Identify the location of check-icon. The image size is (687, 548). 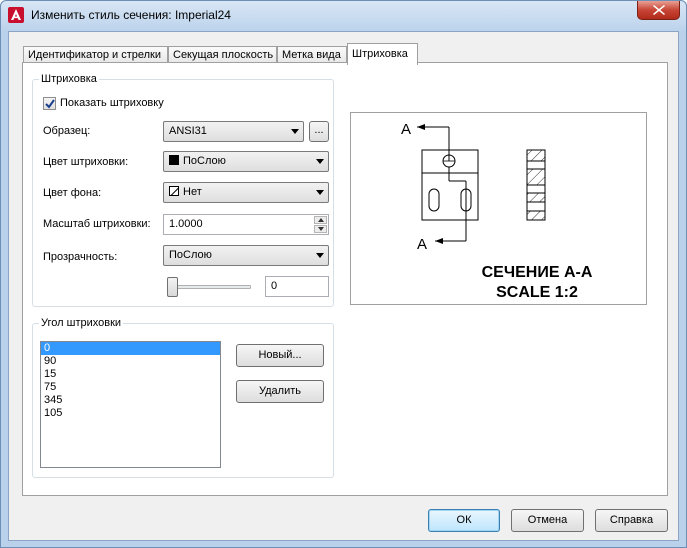
(50, 104).